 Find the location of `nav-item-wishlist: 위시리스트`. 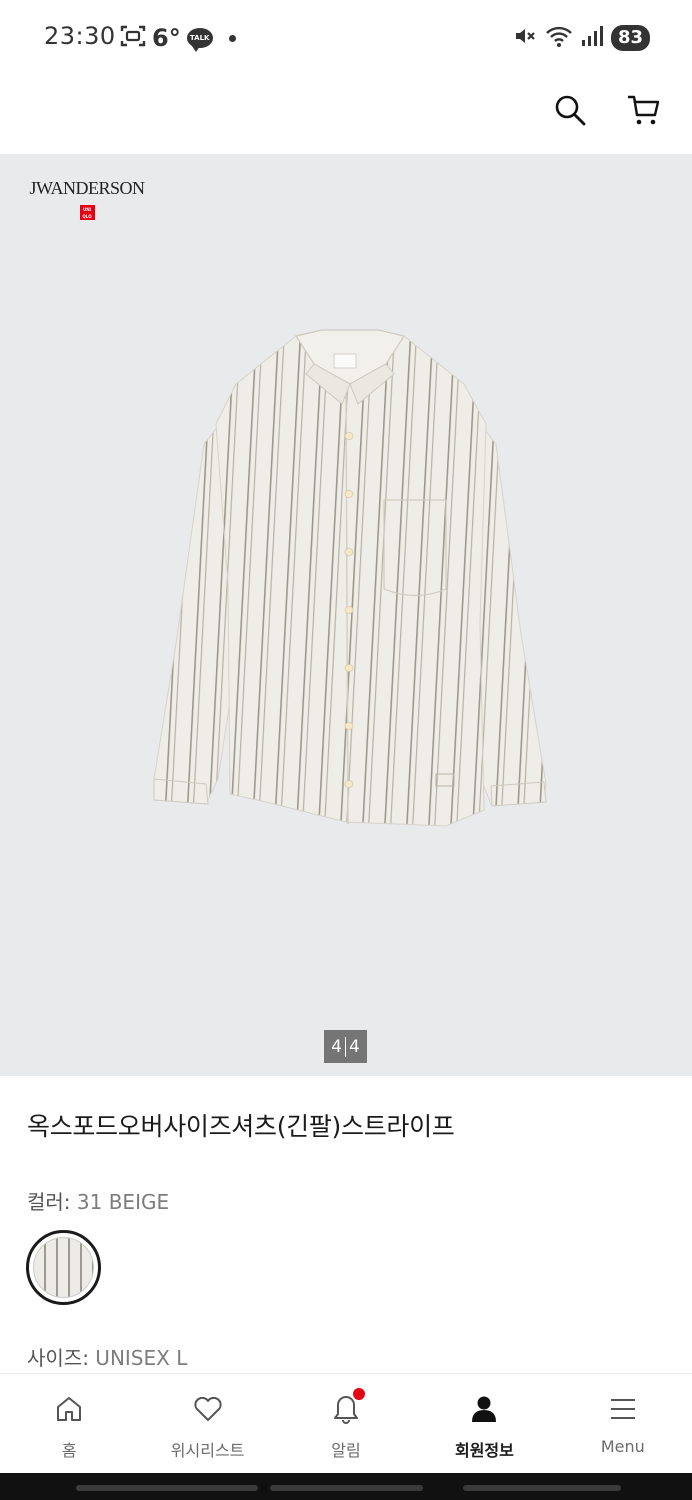

nav-item-wishlist: 위시리스트 is located at coordinates (207, 1423).